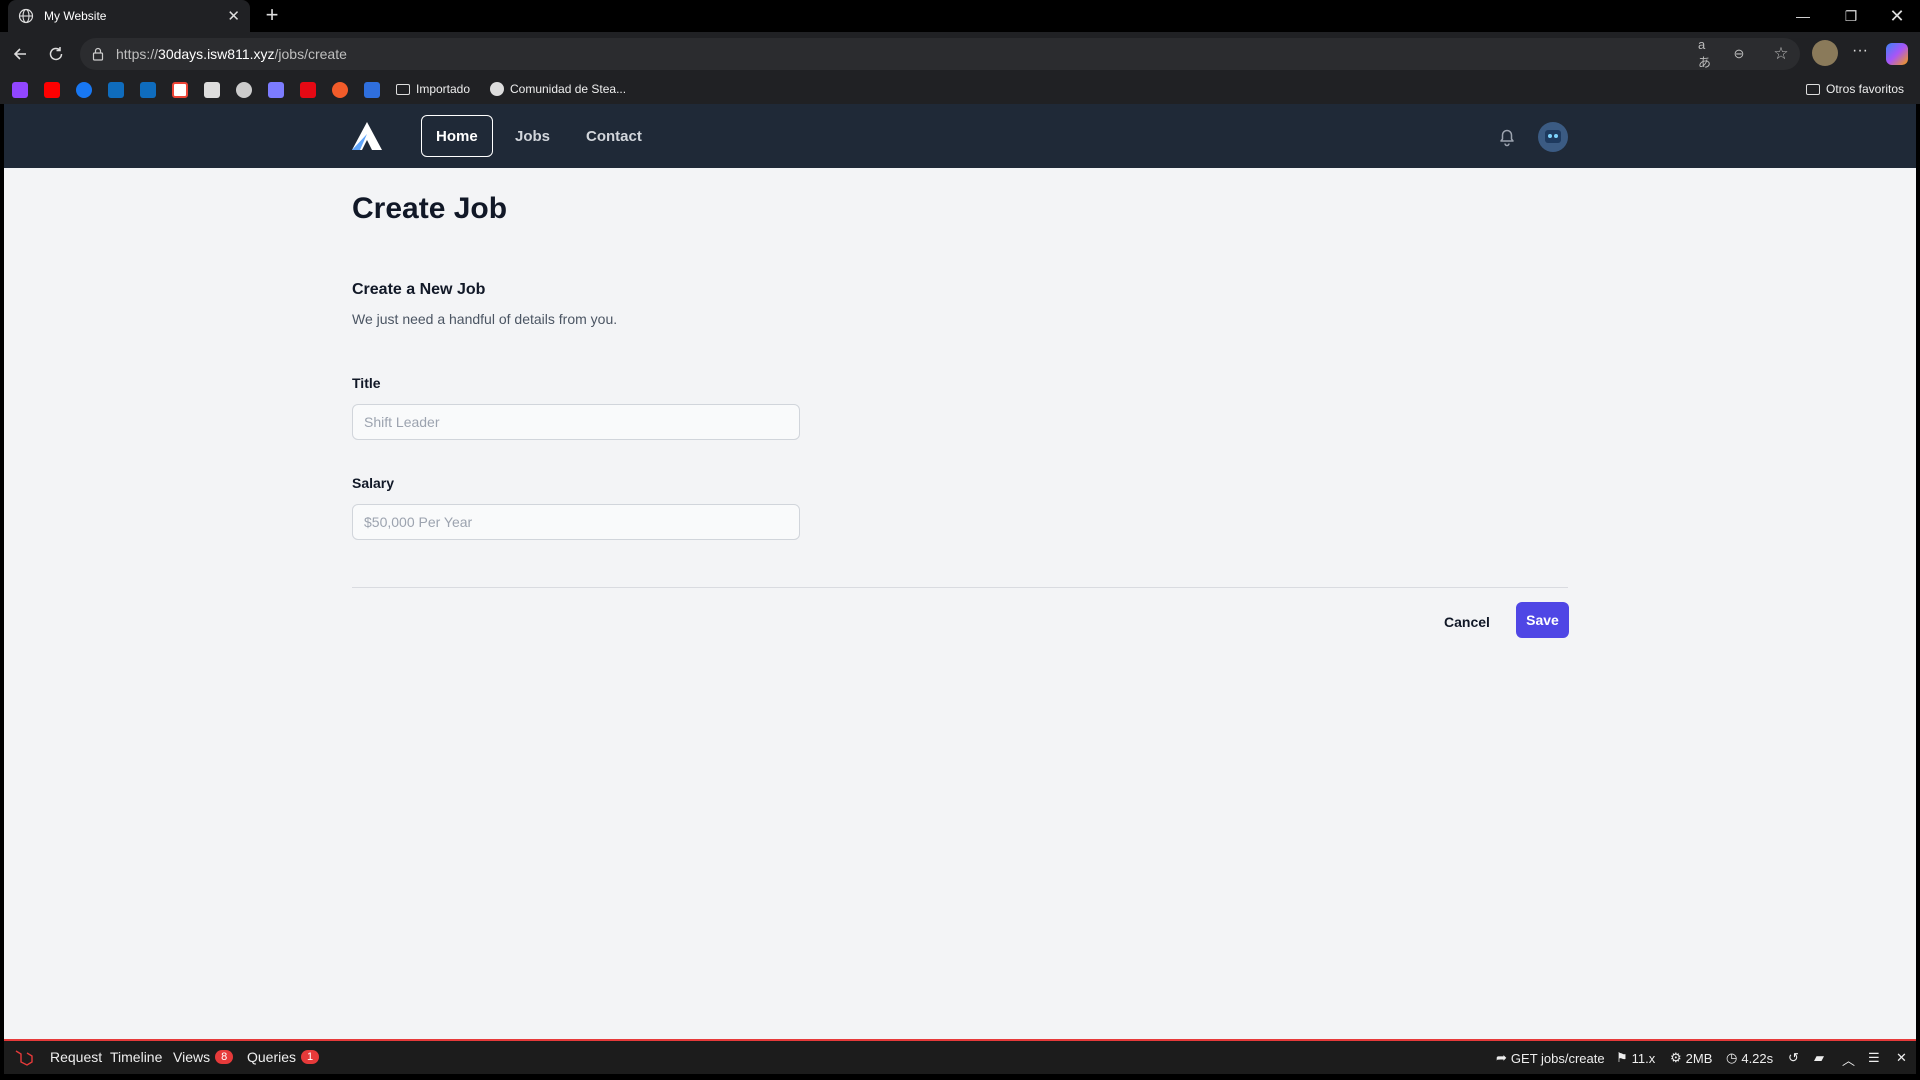 The width and height of the screenshot is (1920, 1080). What do you see at coordinates (56, 54) in the screenshot?
I see `reload-icon` at bounding box center [56, 54].